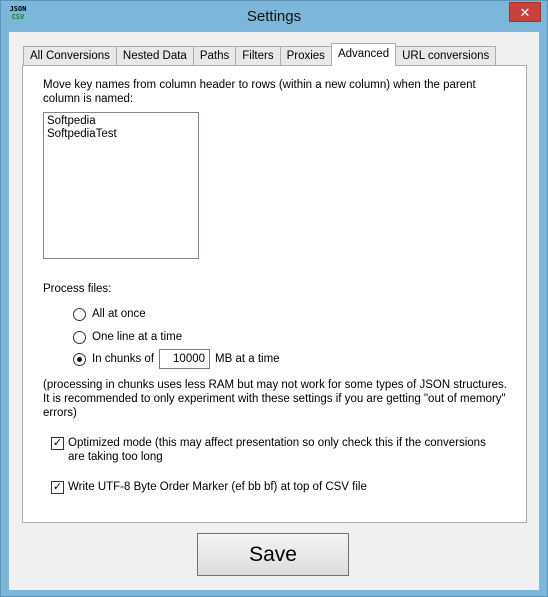 This screenshot has height=597, width=548. I want to click on window-title: Settings, so click(274, 16).